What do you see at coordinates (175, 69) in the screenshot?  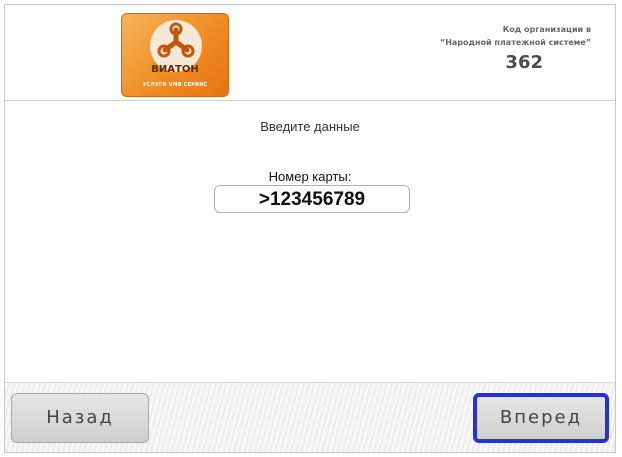 I see `brand-name: ВИАТОН` at bounding box center [175, 69].